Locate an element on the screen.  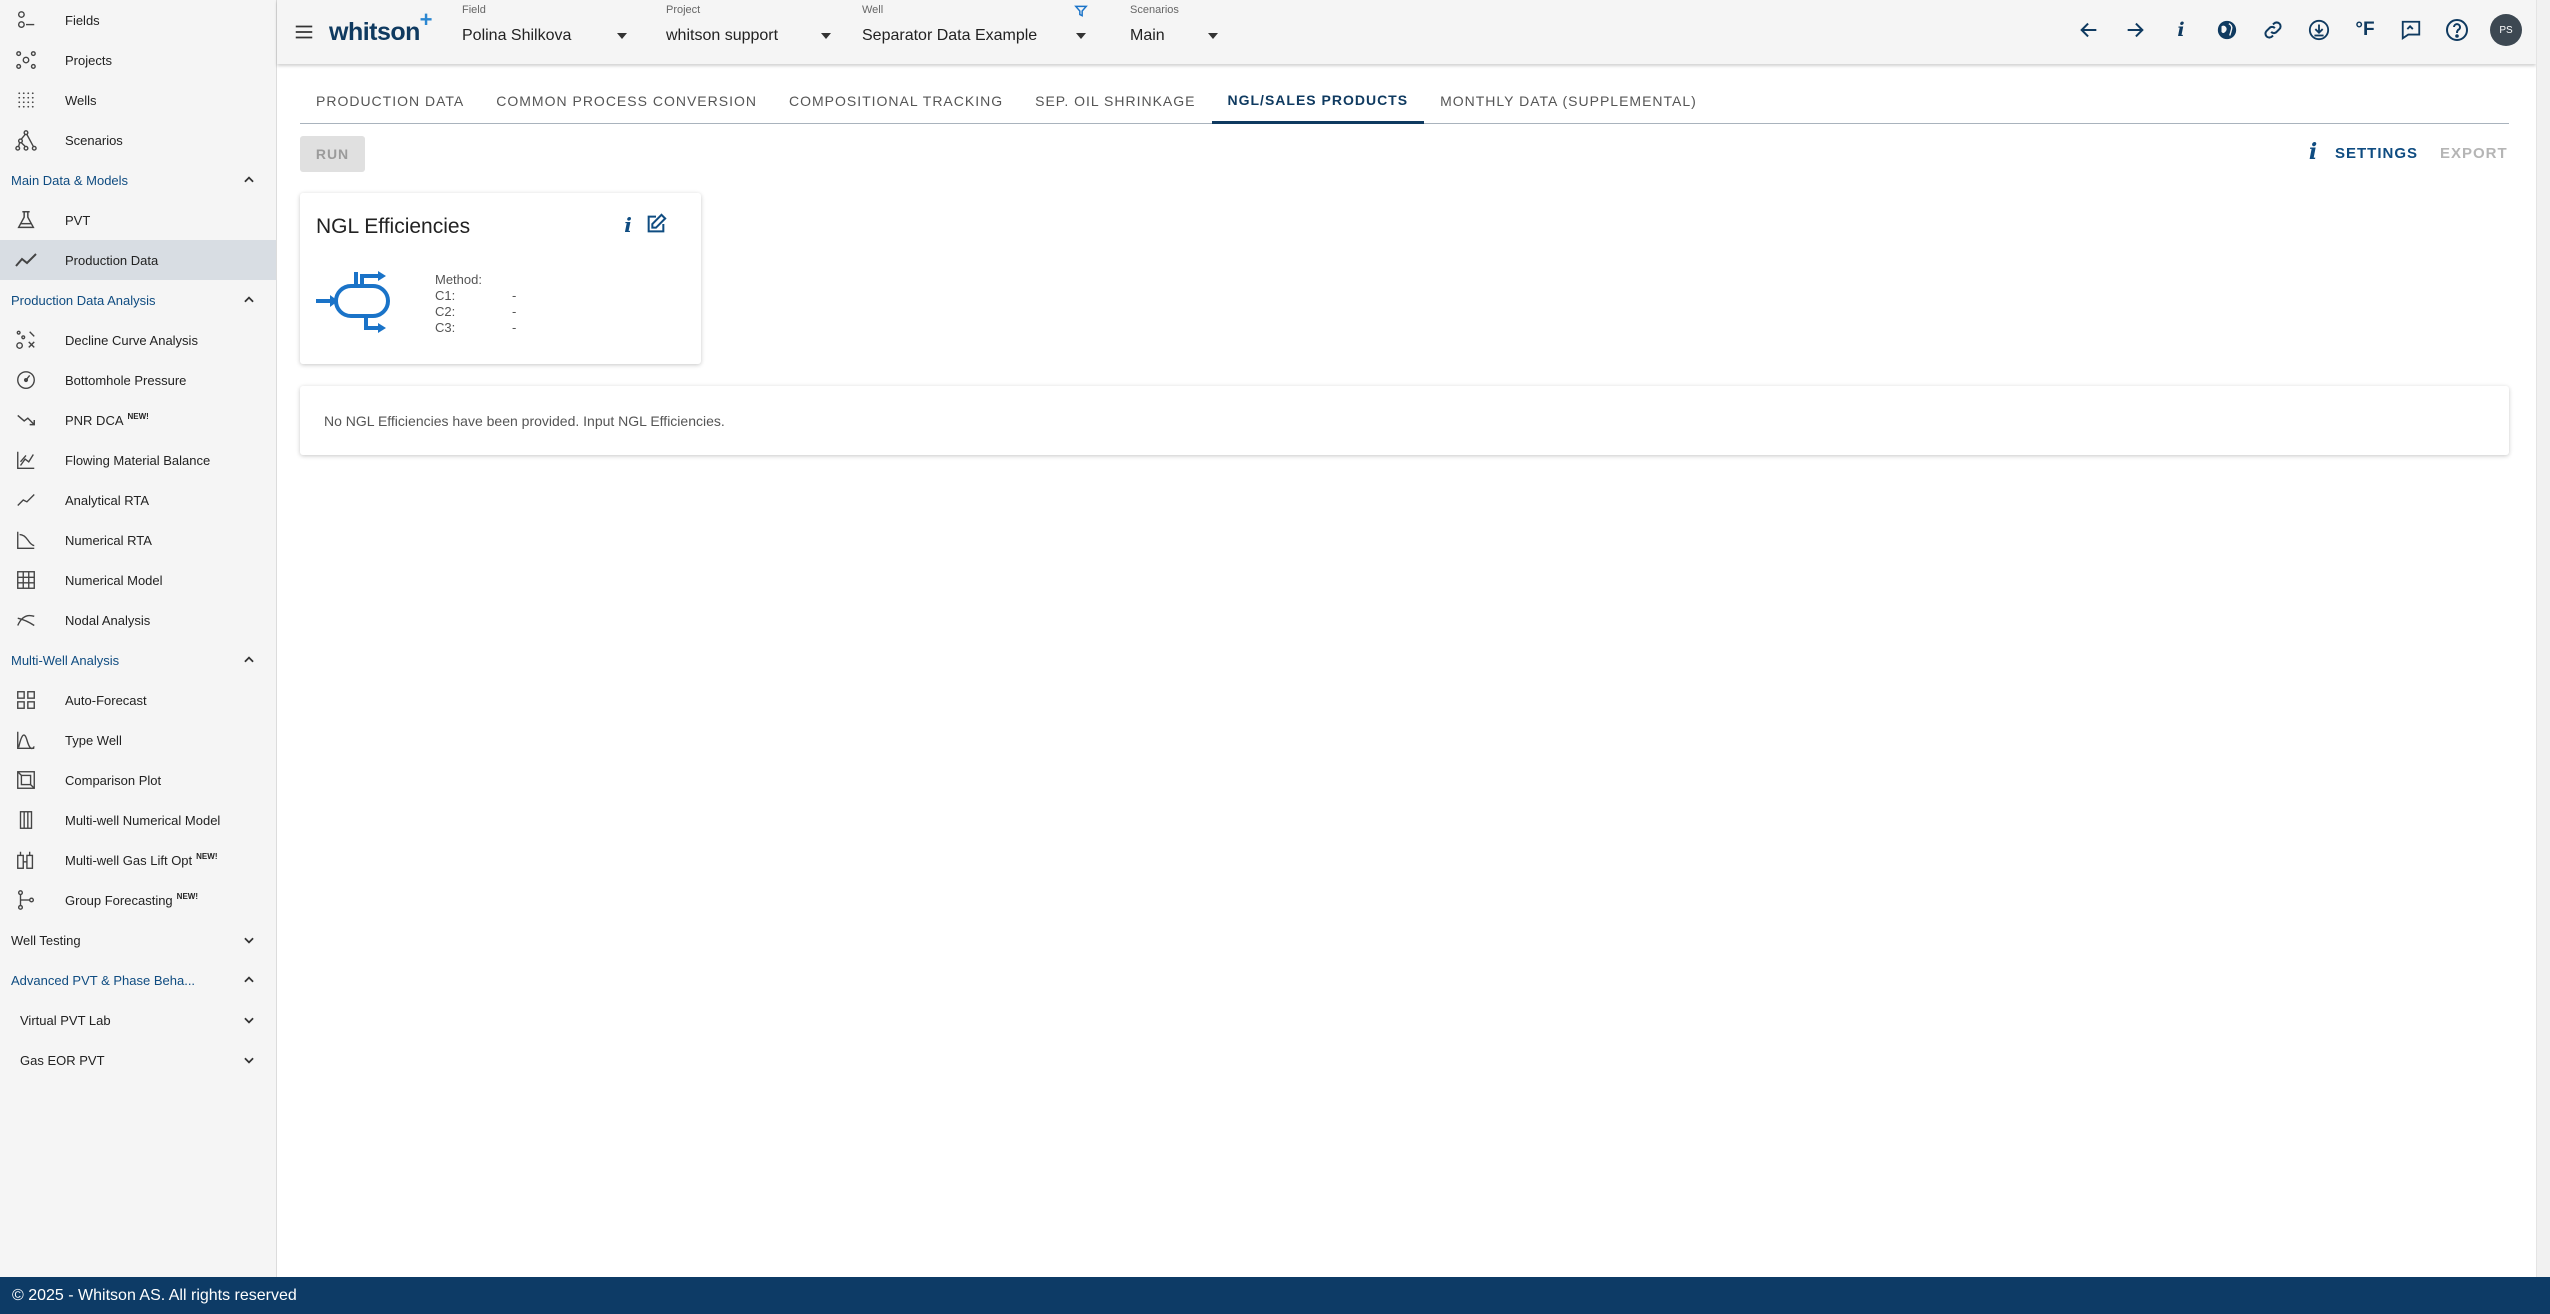
page-scrollbar is located at coordinates (2543, 638).